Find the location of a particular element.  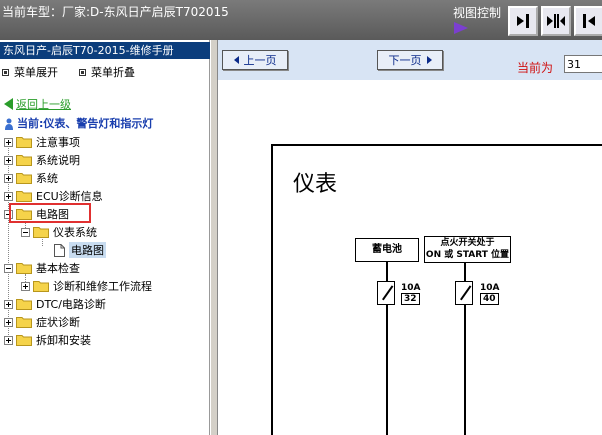

tree-item-label: 症状诊断 is located at coordinates (58, 322).